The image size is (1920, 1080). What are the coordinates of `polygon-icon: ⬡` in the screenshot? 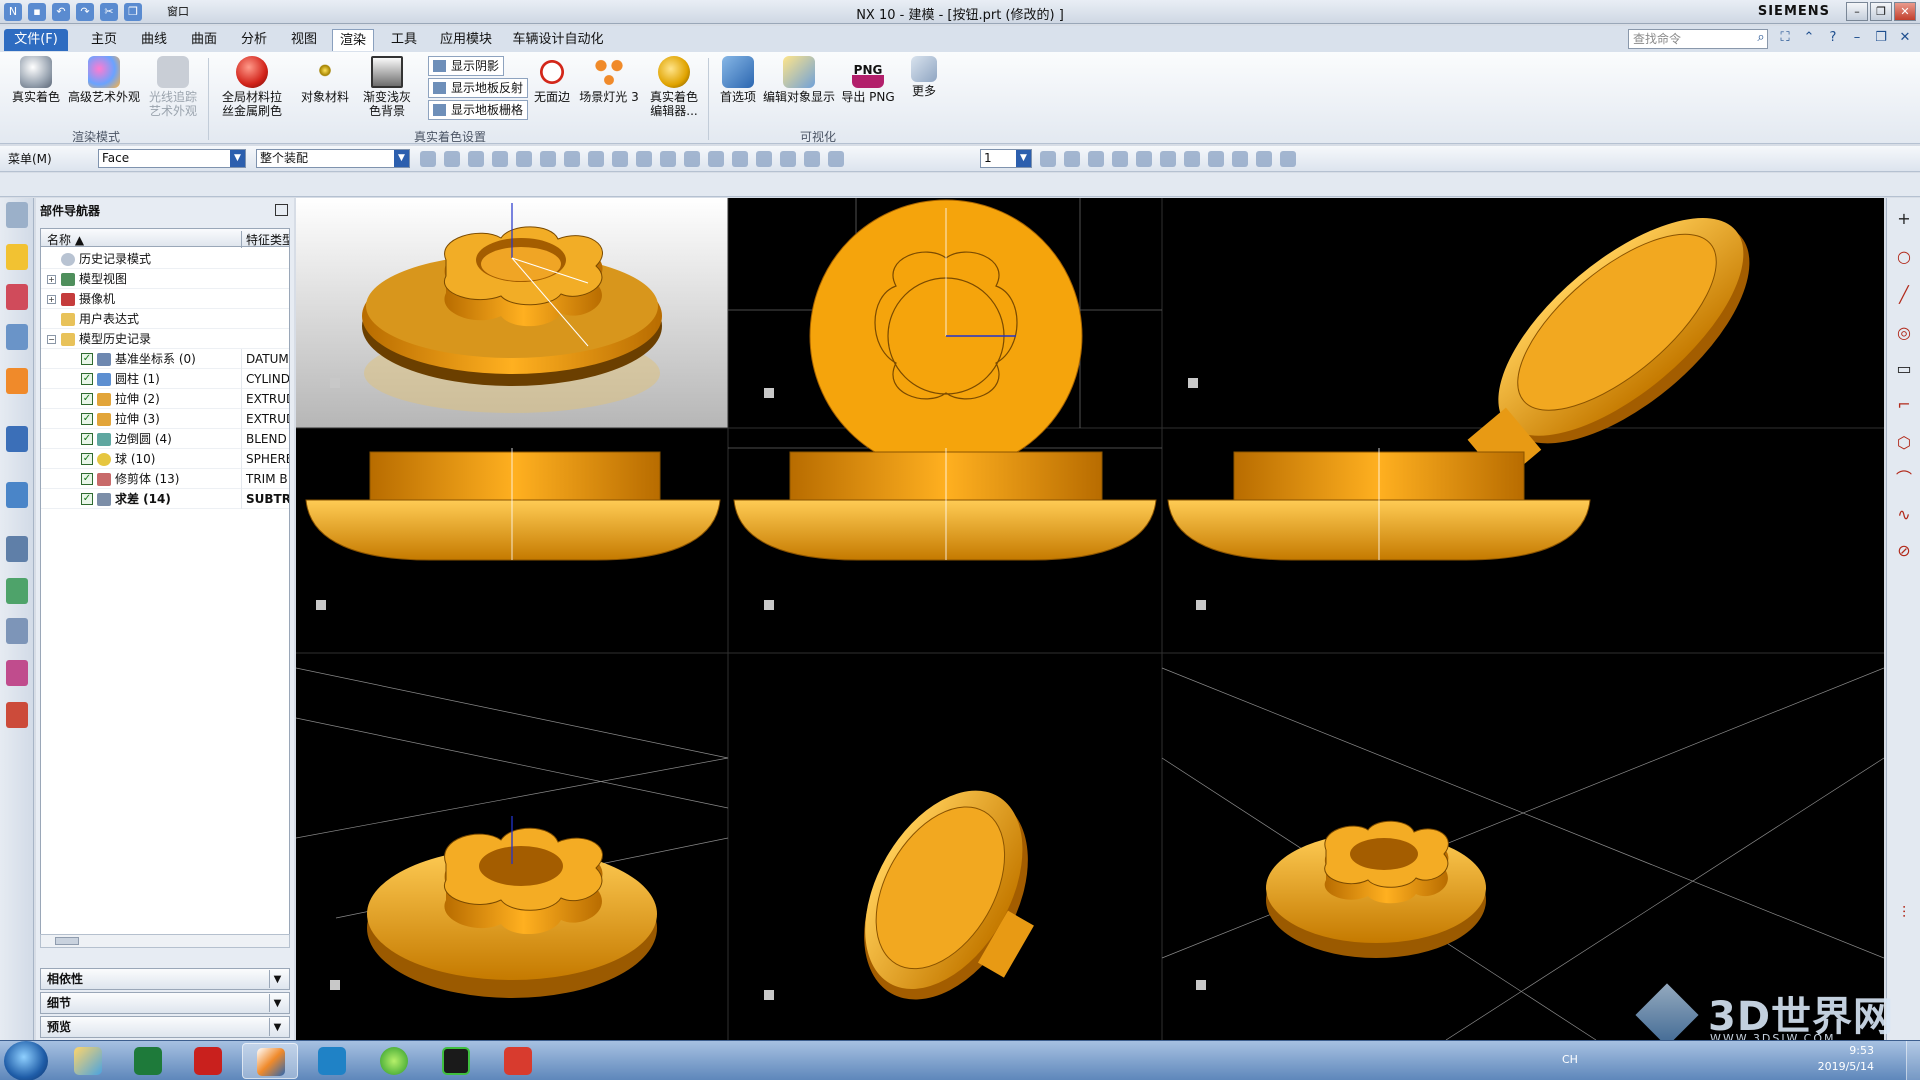 It's located at (1904, 443).